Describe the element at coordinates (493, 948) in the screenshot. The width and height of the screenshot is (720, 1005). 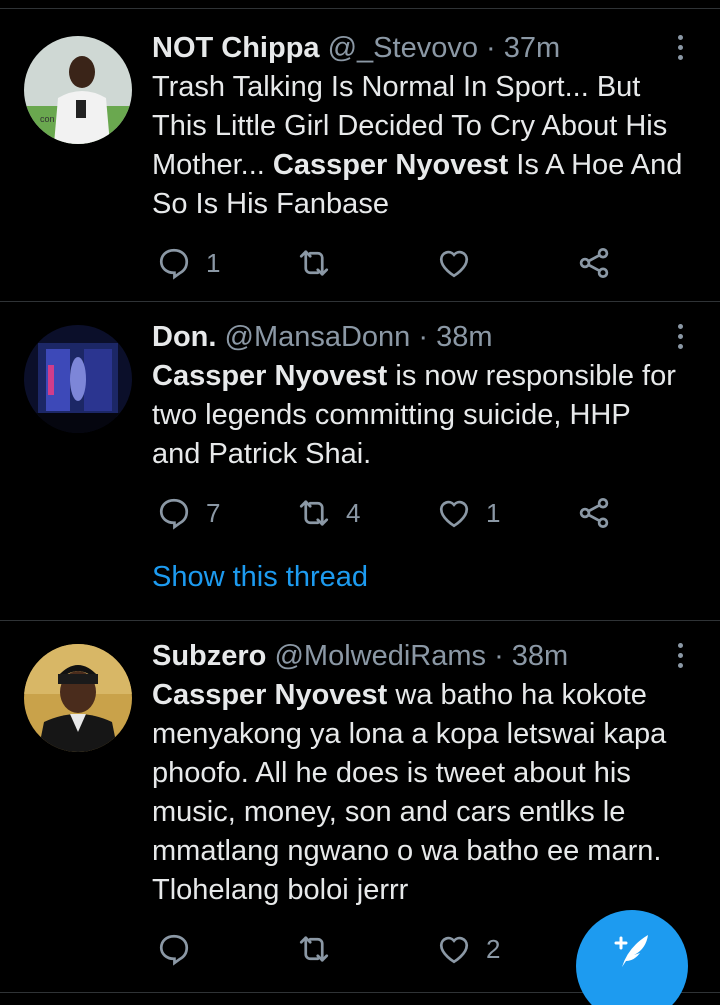
I see `like-count: 2` at that location.